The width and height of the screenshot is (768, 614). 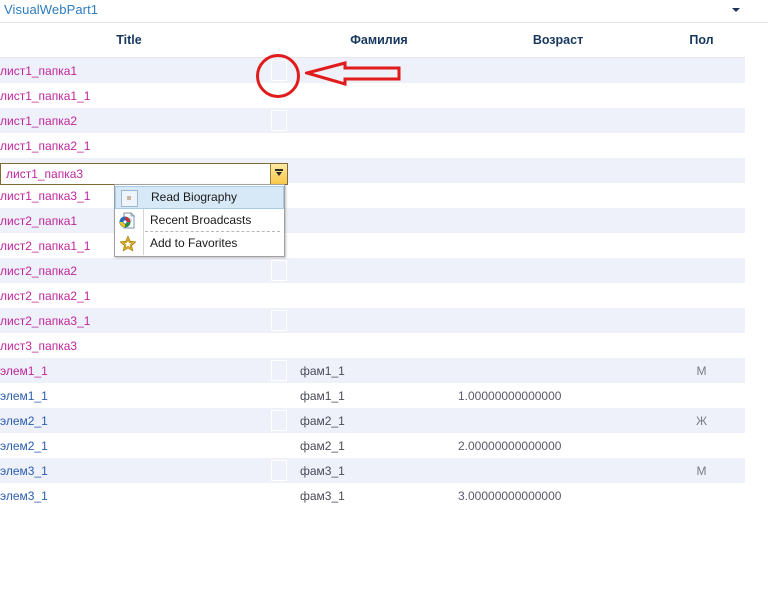 I want to click on row-title-link: лист1_папка1, so click(x=38, y=71).